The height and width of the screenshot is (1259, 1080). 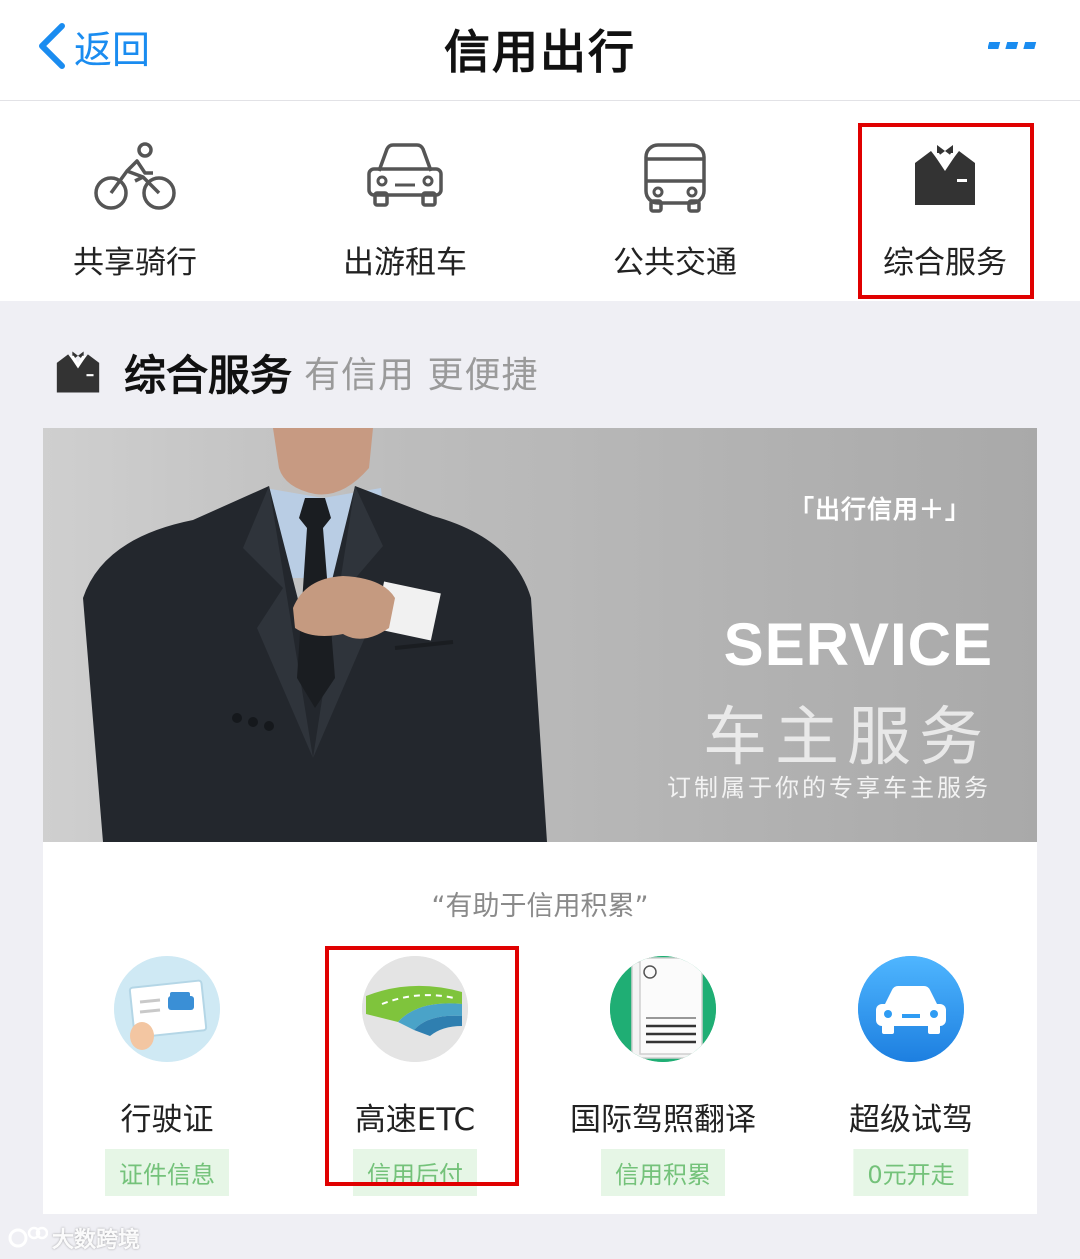 What do you see at coordinates (663, 1120) in the screenshot?
I see `service-name: 国际驾照翻译` at bounding box center [663, 1120].